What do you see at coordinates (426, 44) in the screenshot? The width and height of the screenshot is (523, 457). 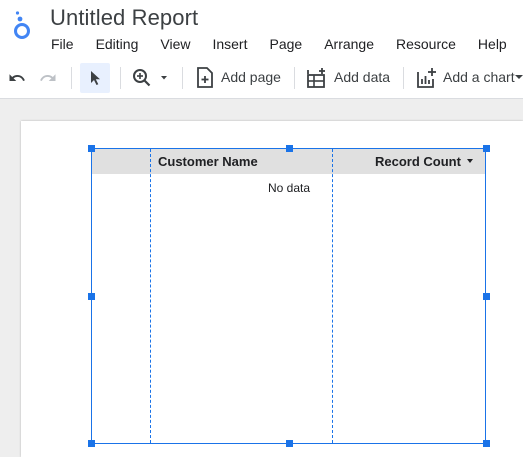 I see `menu-resource: Resource` at bounding box center [426, 44].